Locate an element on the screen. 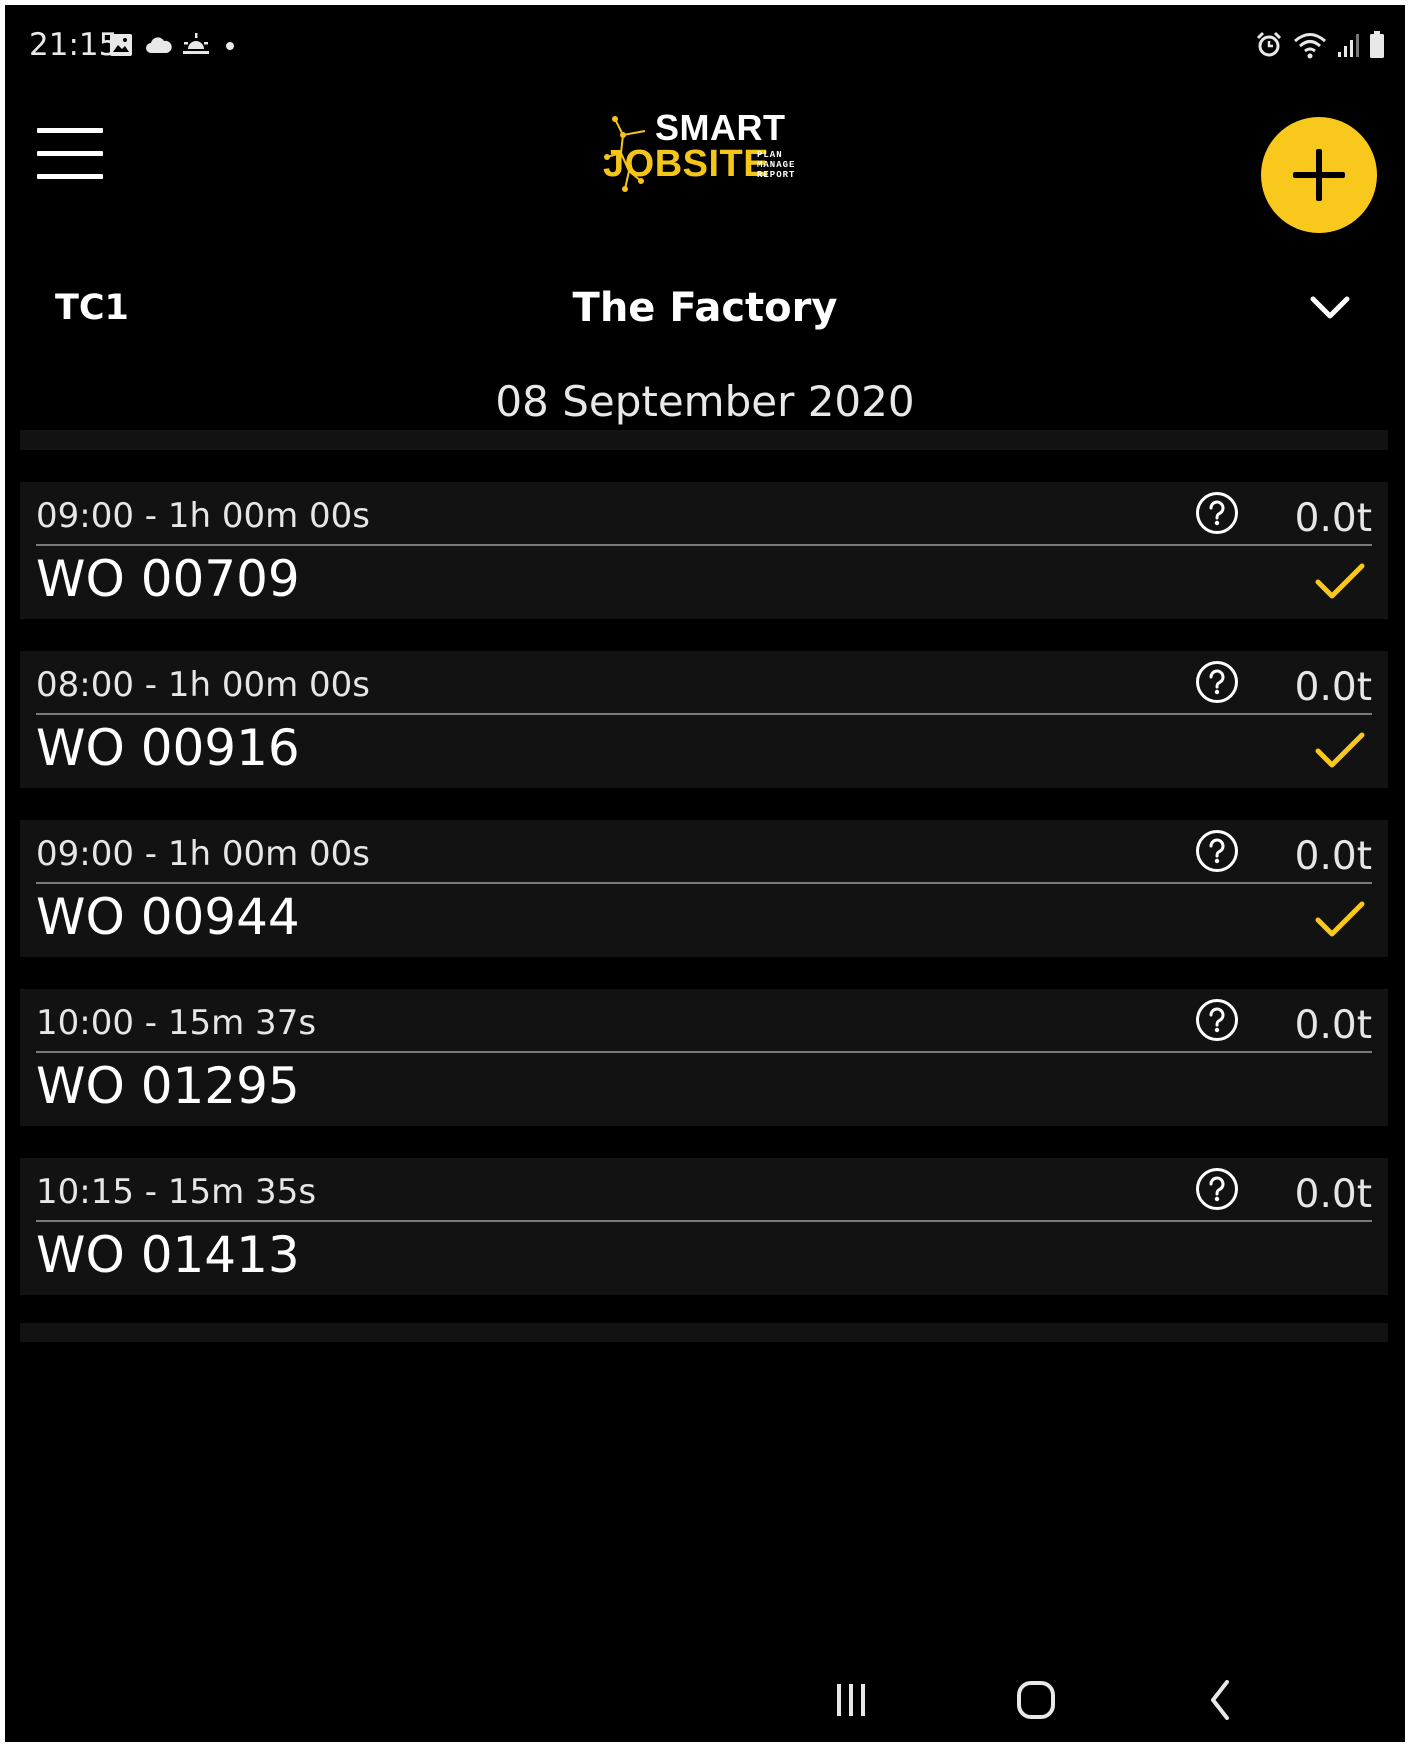 The width and height of the screenshot is (1410, 1747). logo-tagline: PLAN MANAGE REPORT is located at coordinates (776, 165).